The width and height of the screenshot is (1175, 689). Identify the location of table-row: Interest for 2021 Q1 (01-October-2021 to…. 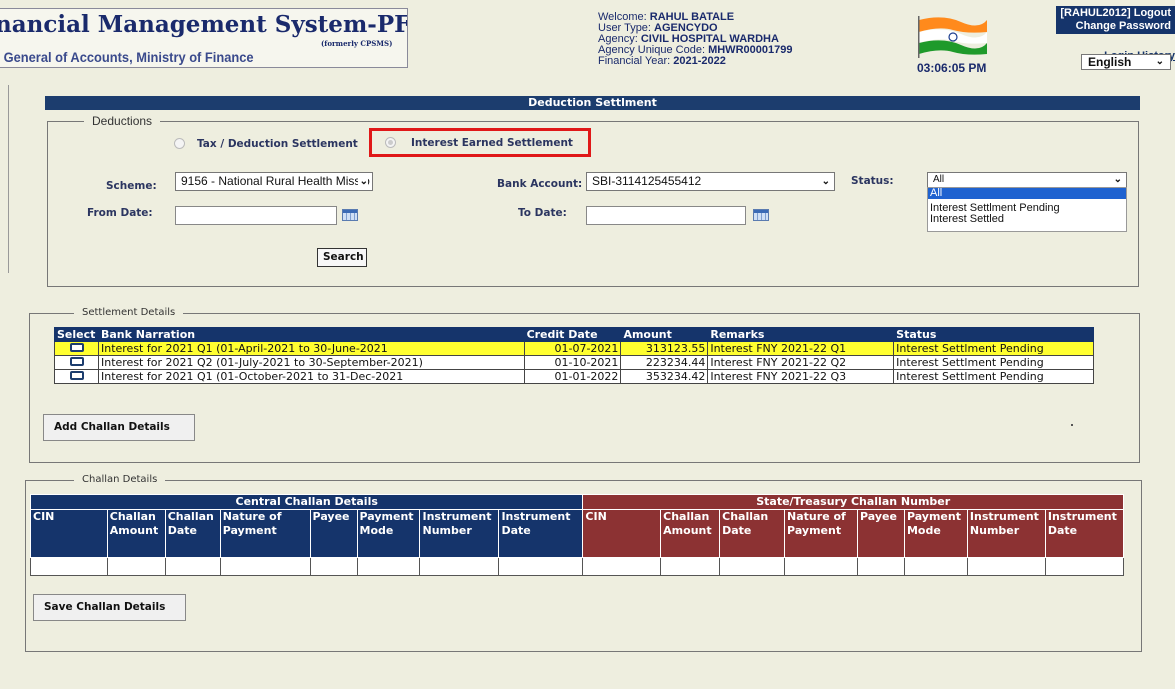
(574, 376).